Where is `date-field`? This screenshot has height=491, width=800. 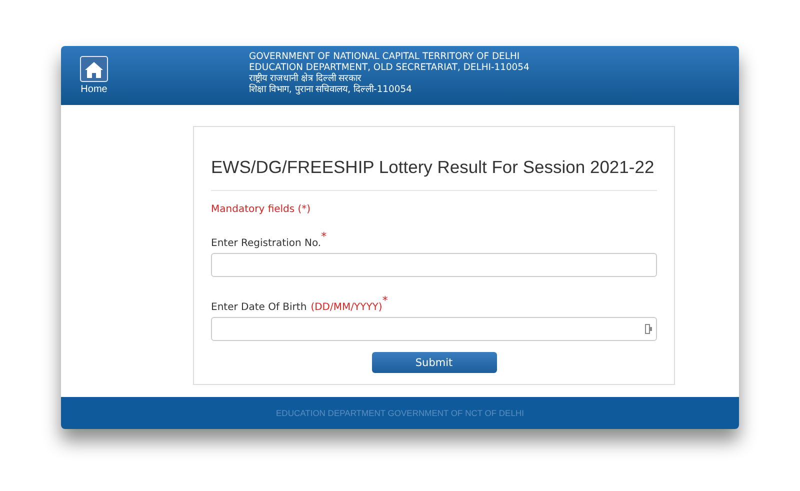 date-field is located at coordinates (434, 329).